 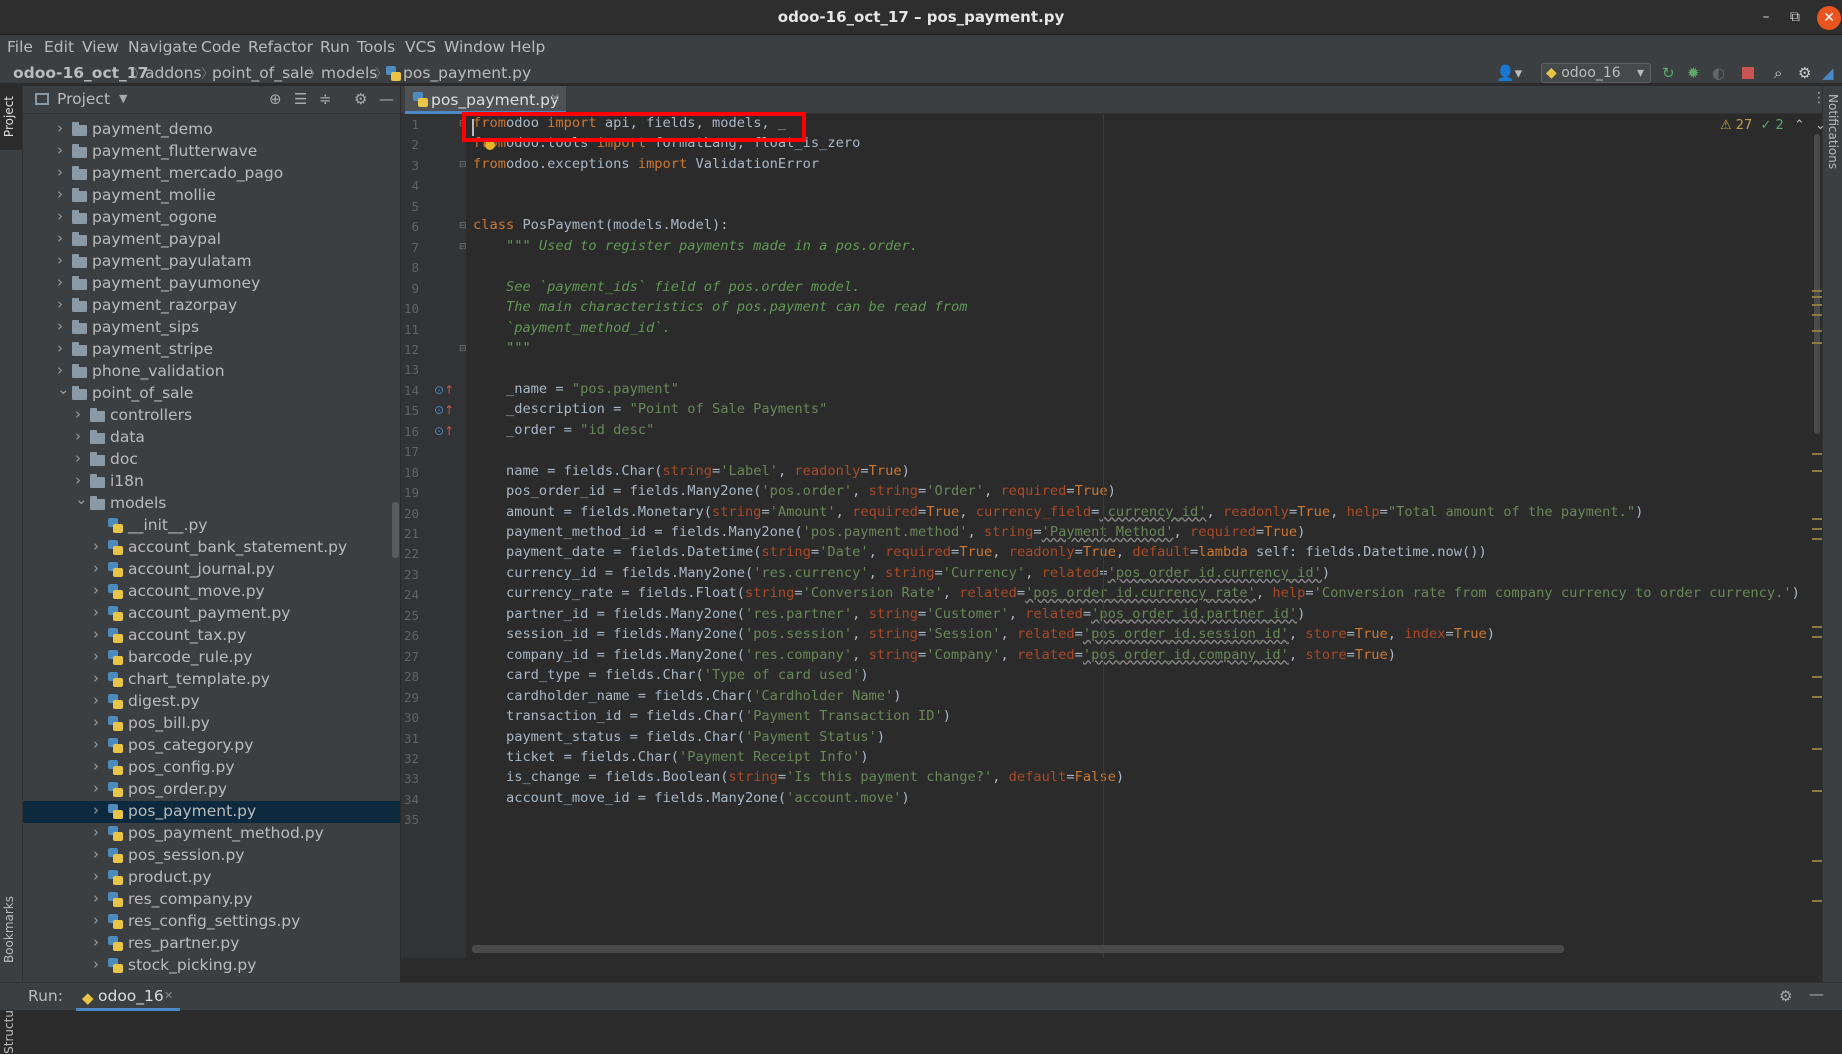 What do you see at coordinates (211, 284) in the screenshot?
I see `tree-item: › payment_payumoney` at bounding box center [211, 284].